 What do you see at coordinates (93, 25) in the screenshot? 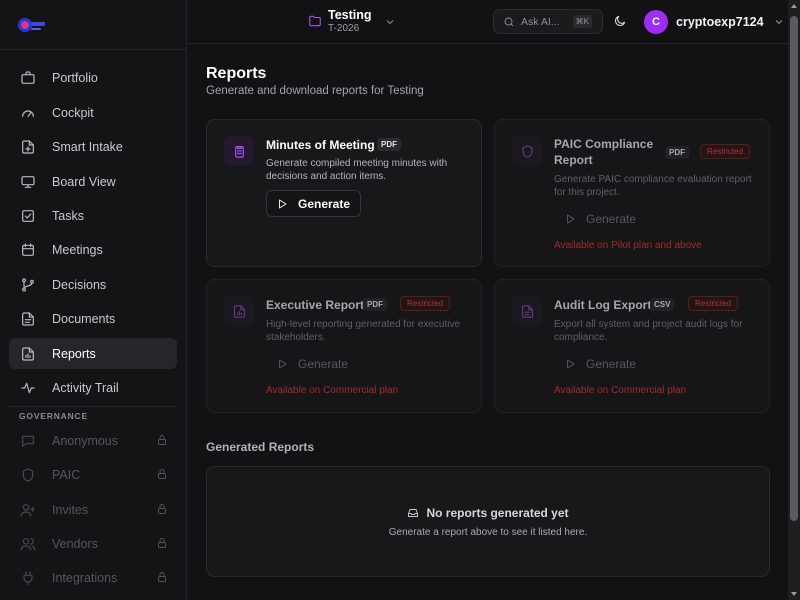
I see `logo-area` at bounding box center [93, 25].